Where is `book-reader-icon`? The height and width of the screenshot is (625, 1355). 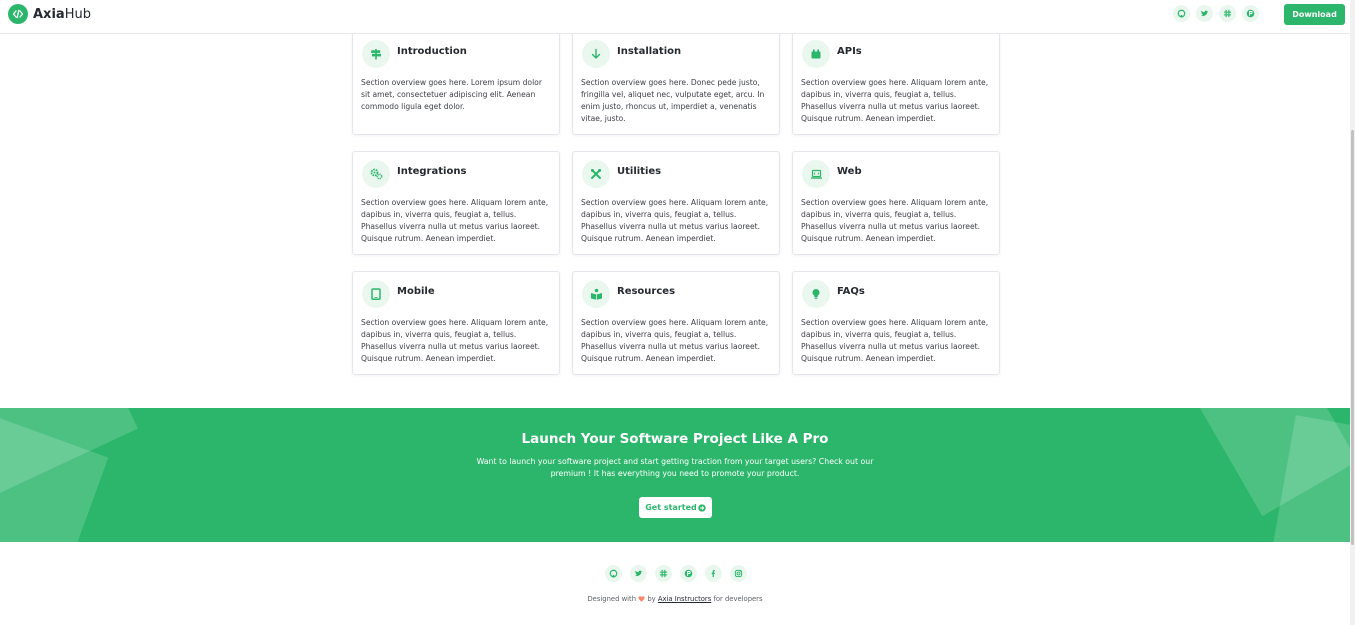 book-reader-icon is located at coordinates (596, 294).